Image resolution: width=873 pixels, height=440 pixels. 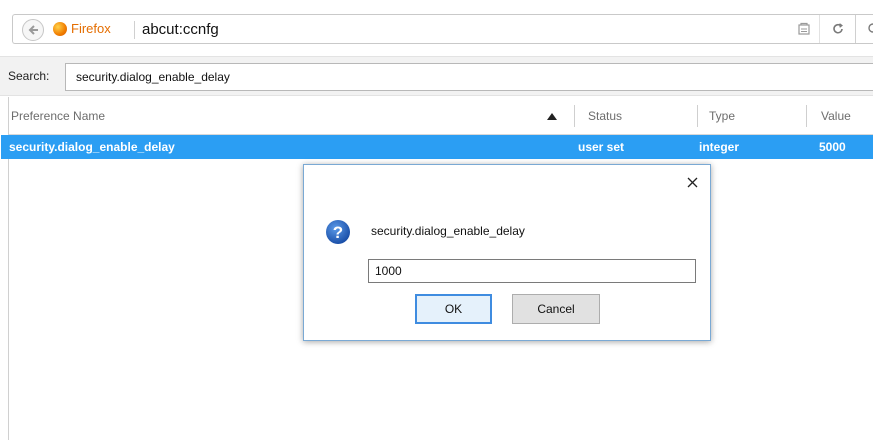 I want to click on reader-view-button, so click(x=804, y=29).